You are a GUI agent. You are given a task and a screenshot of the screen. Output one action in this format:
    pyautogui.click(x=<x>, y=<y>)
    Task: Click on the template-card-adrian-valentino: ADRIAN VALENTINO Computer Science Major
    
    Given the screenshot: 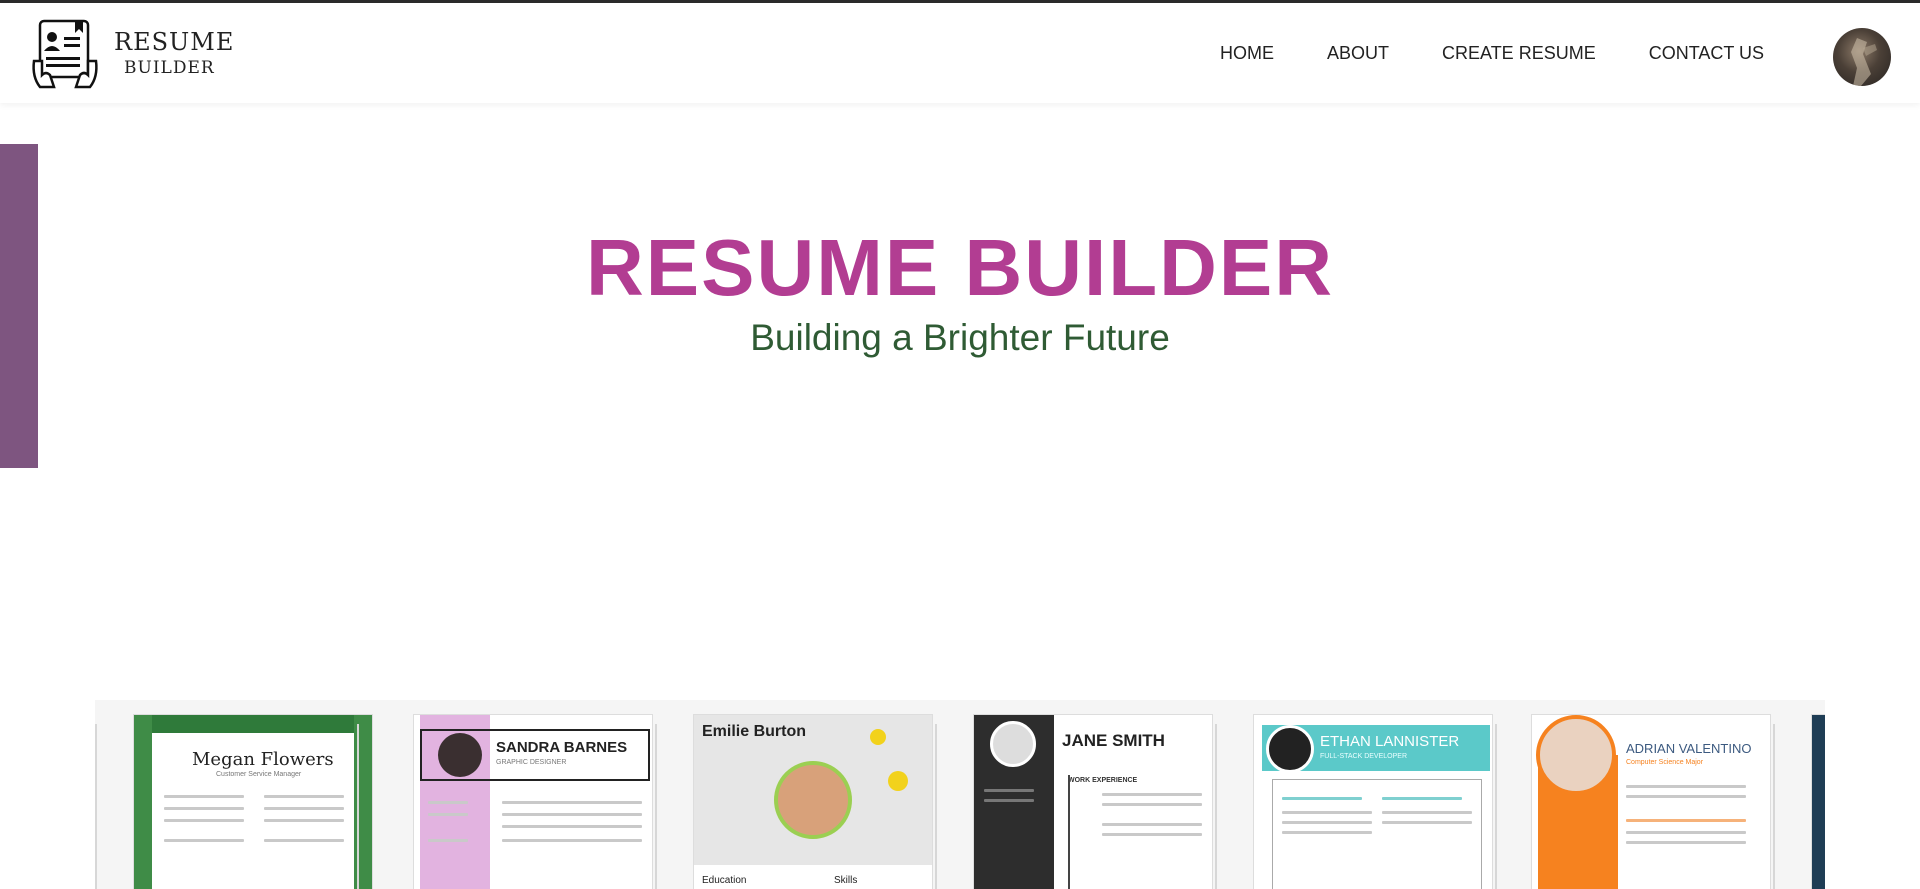 What is the action you would take?
    pyautogui.click(x=1651, y=801)
    